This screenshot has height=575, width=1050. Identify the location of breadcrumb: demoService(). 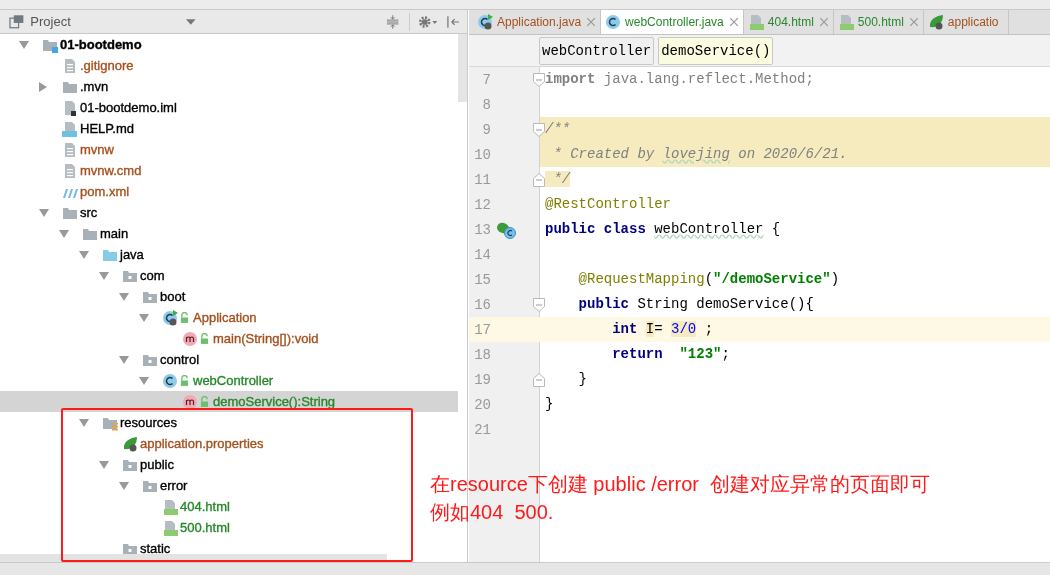
(716, 50).